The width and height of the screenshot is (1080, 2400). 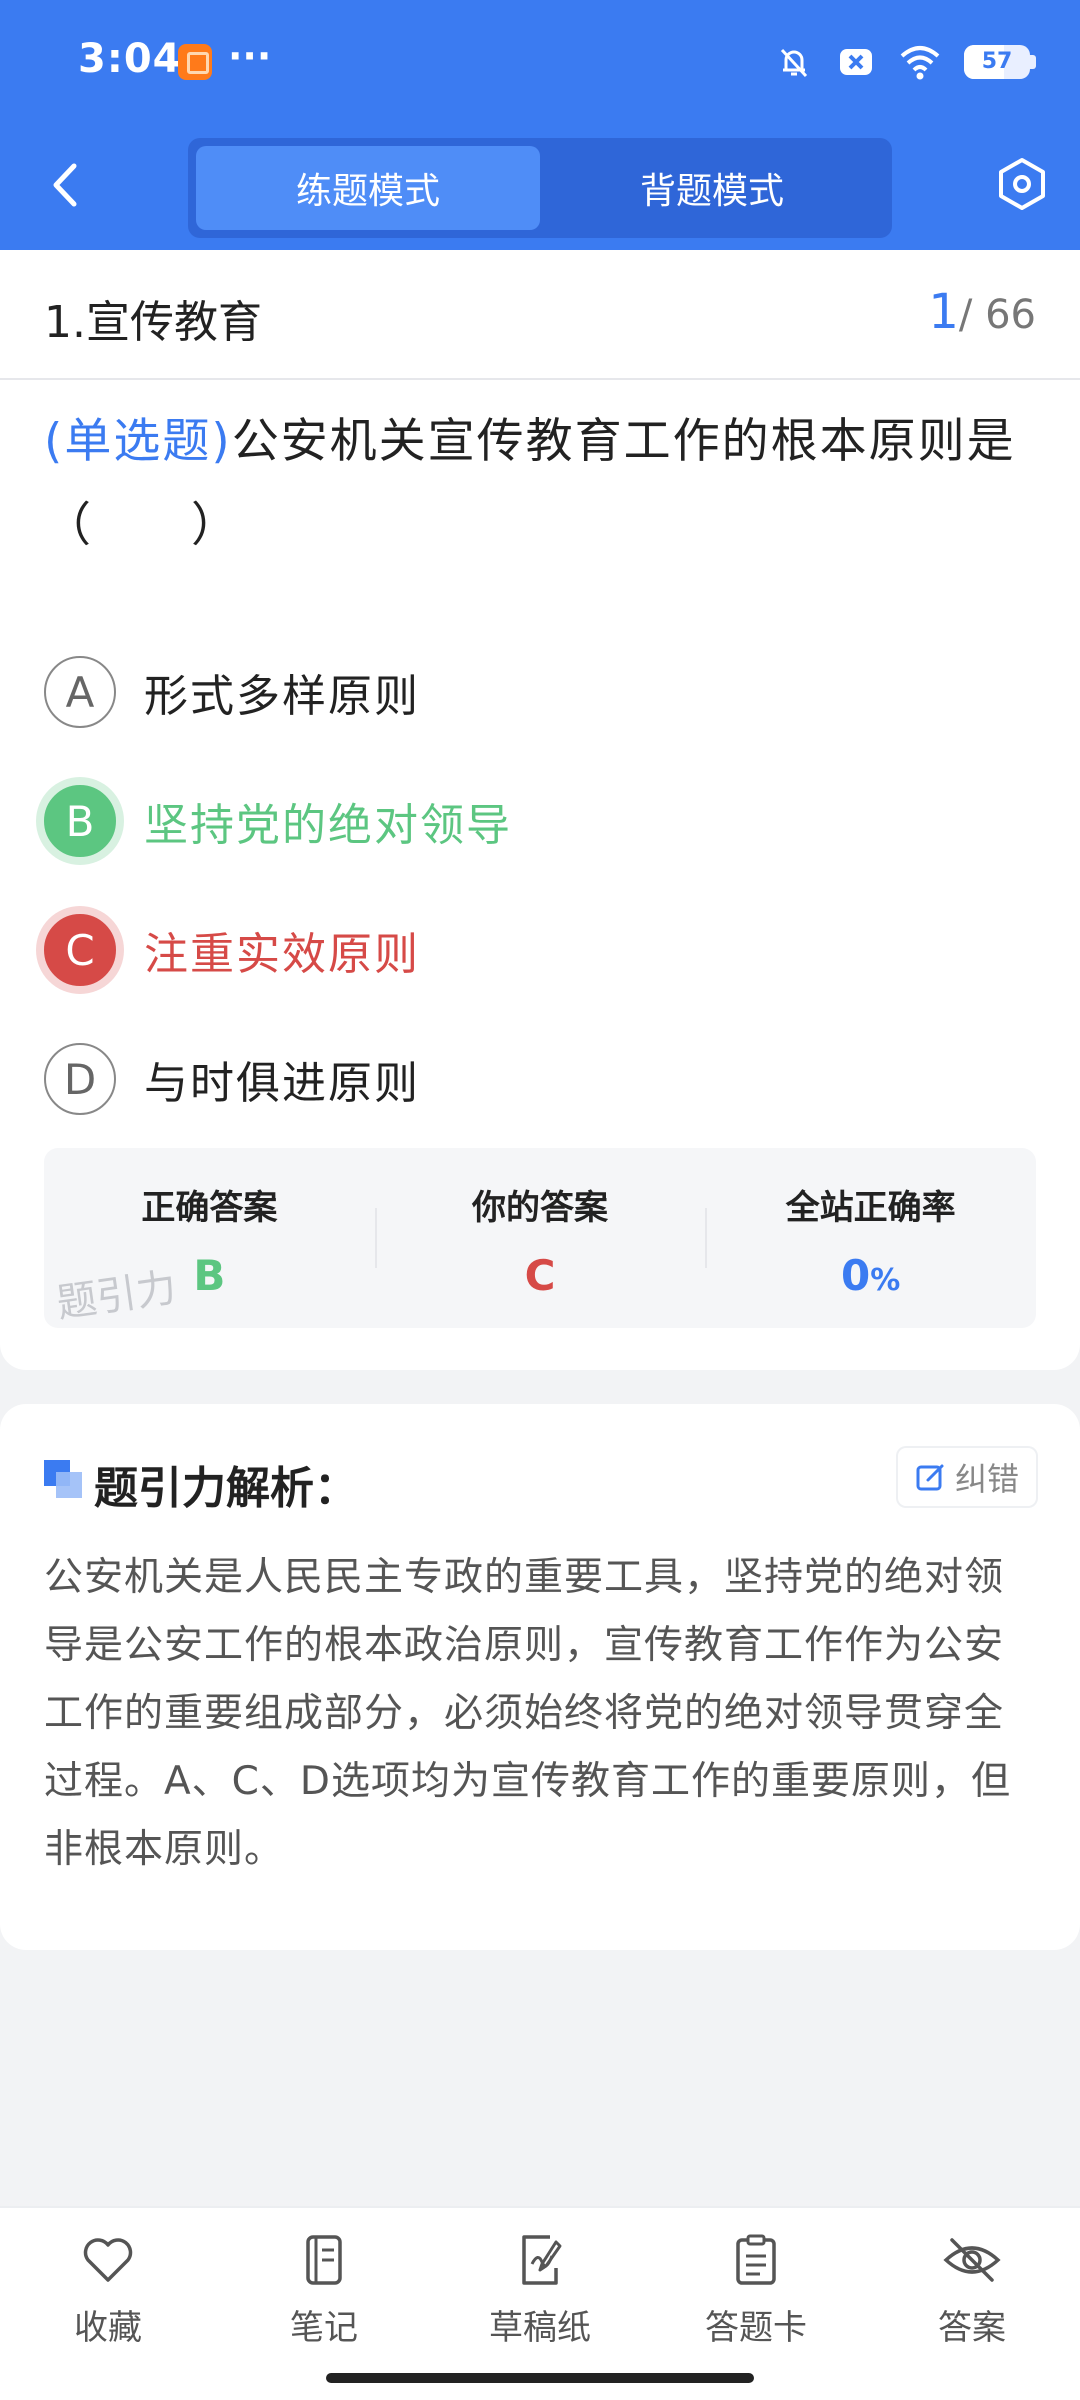 What do you see at coordinates (66, 185) in the screenshot?
I see `back-arrow-icon` at bounding box center [66, 185].